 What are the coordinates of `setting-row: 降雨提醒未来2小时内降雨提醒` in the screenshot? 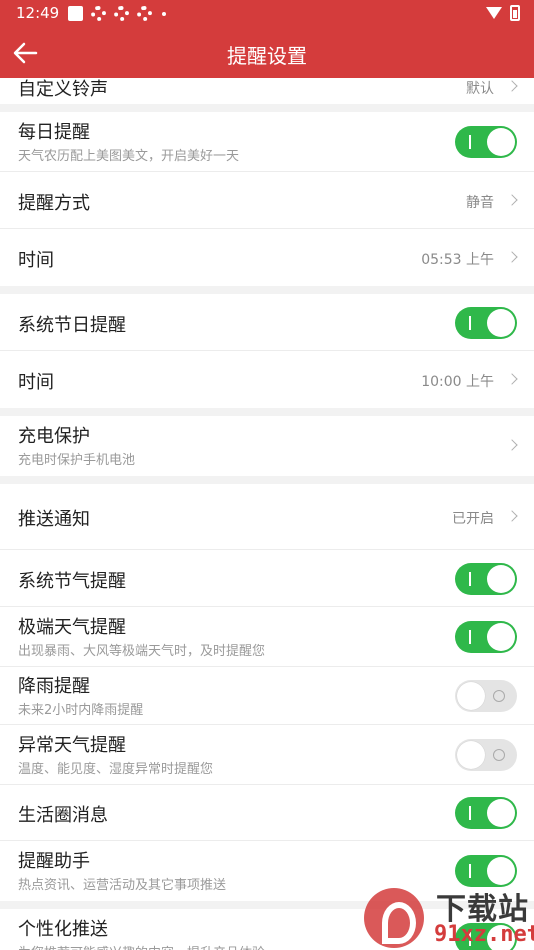 It's located at (267, 696).